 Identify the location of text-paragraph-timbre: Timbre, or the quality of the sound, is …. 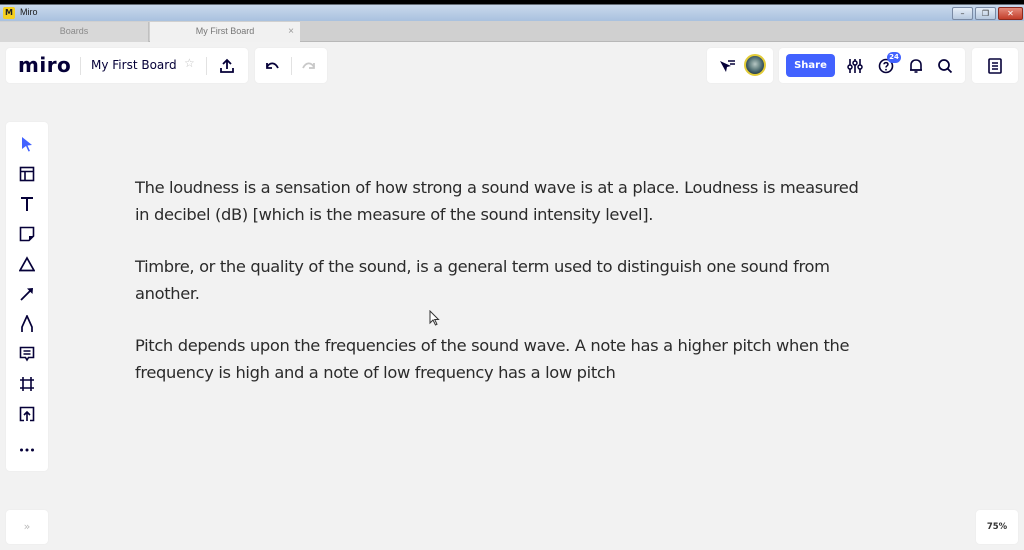
(535, 280).